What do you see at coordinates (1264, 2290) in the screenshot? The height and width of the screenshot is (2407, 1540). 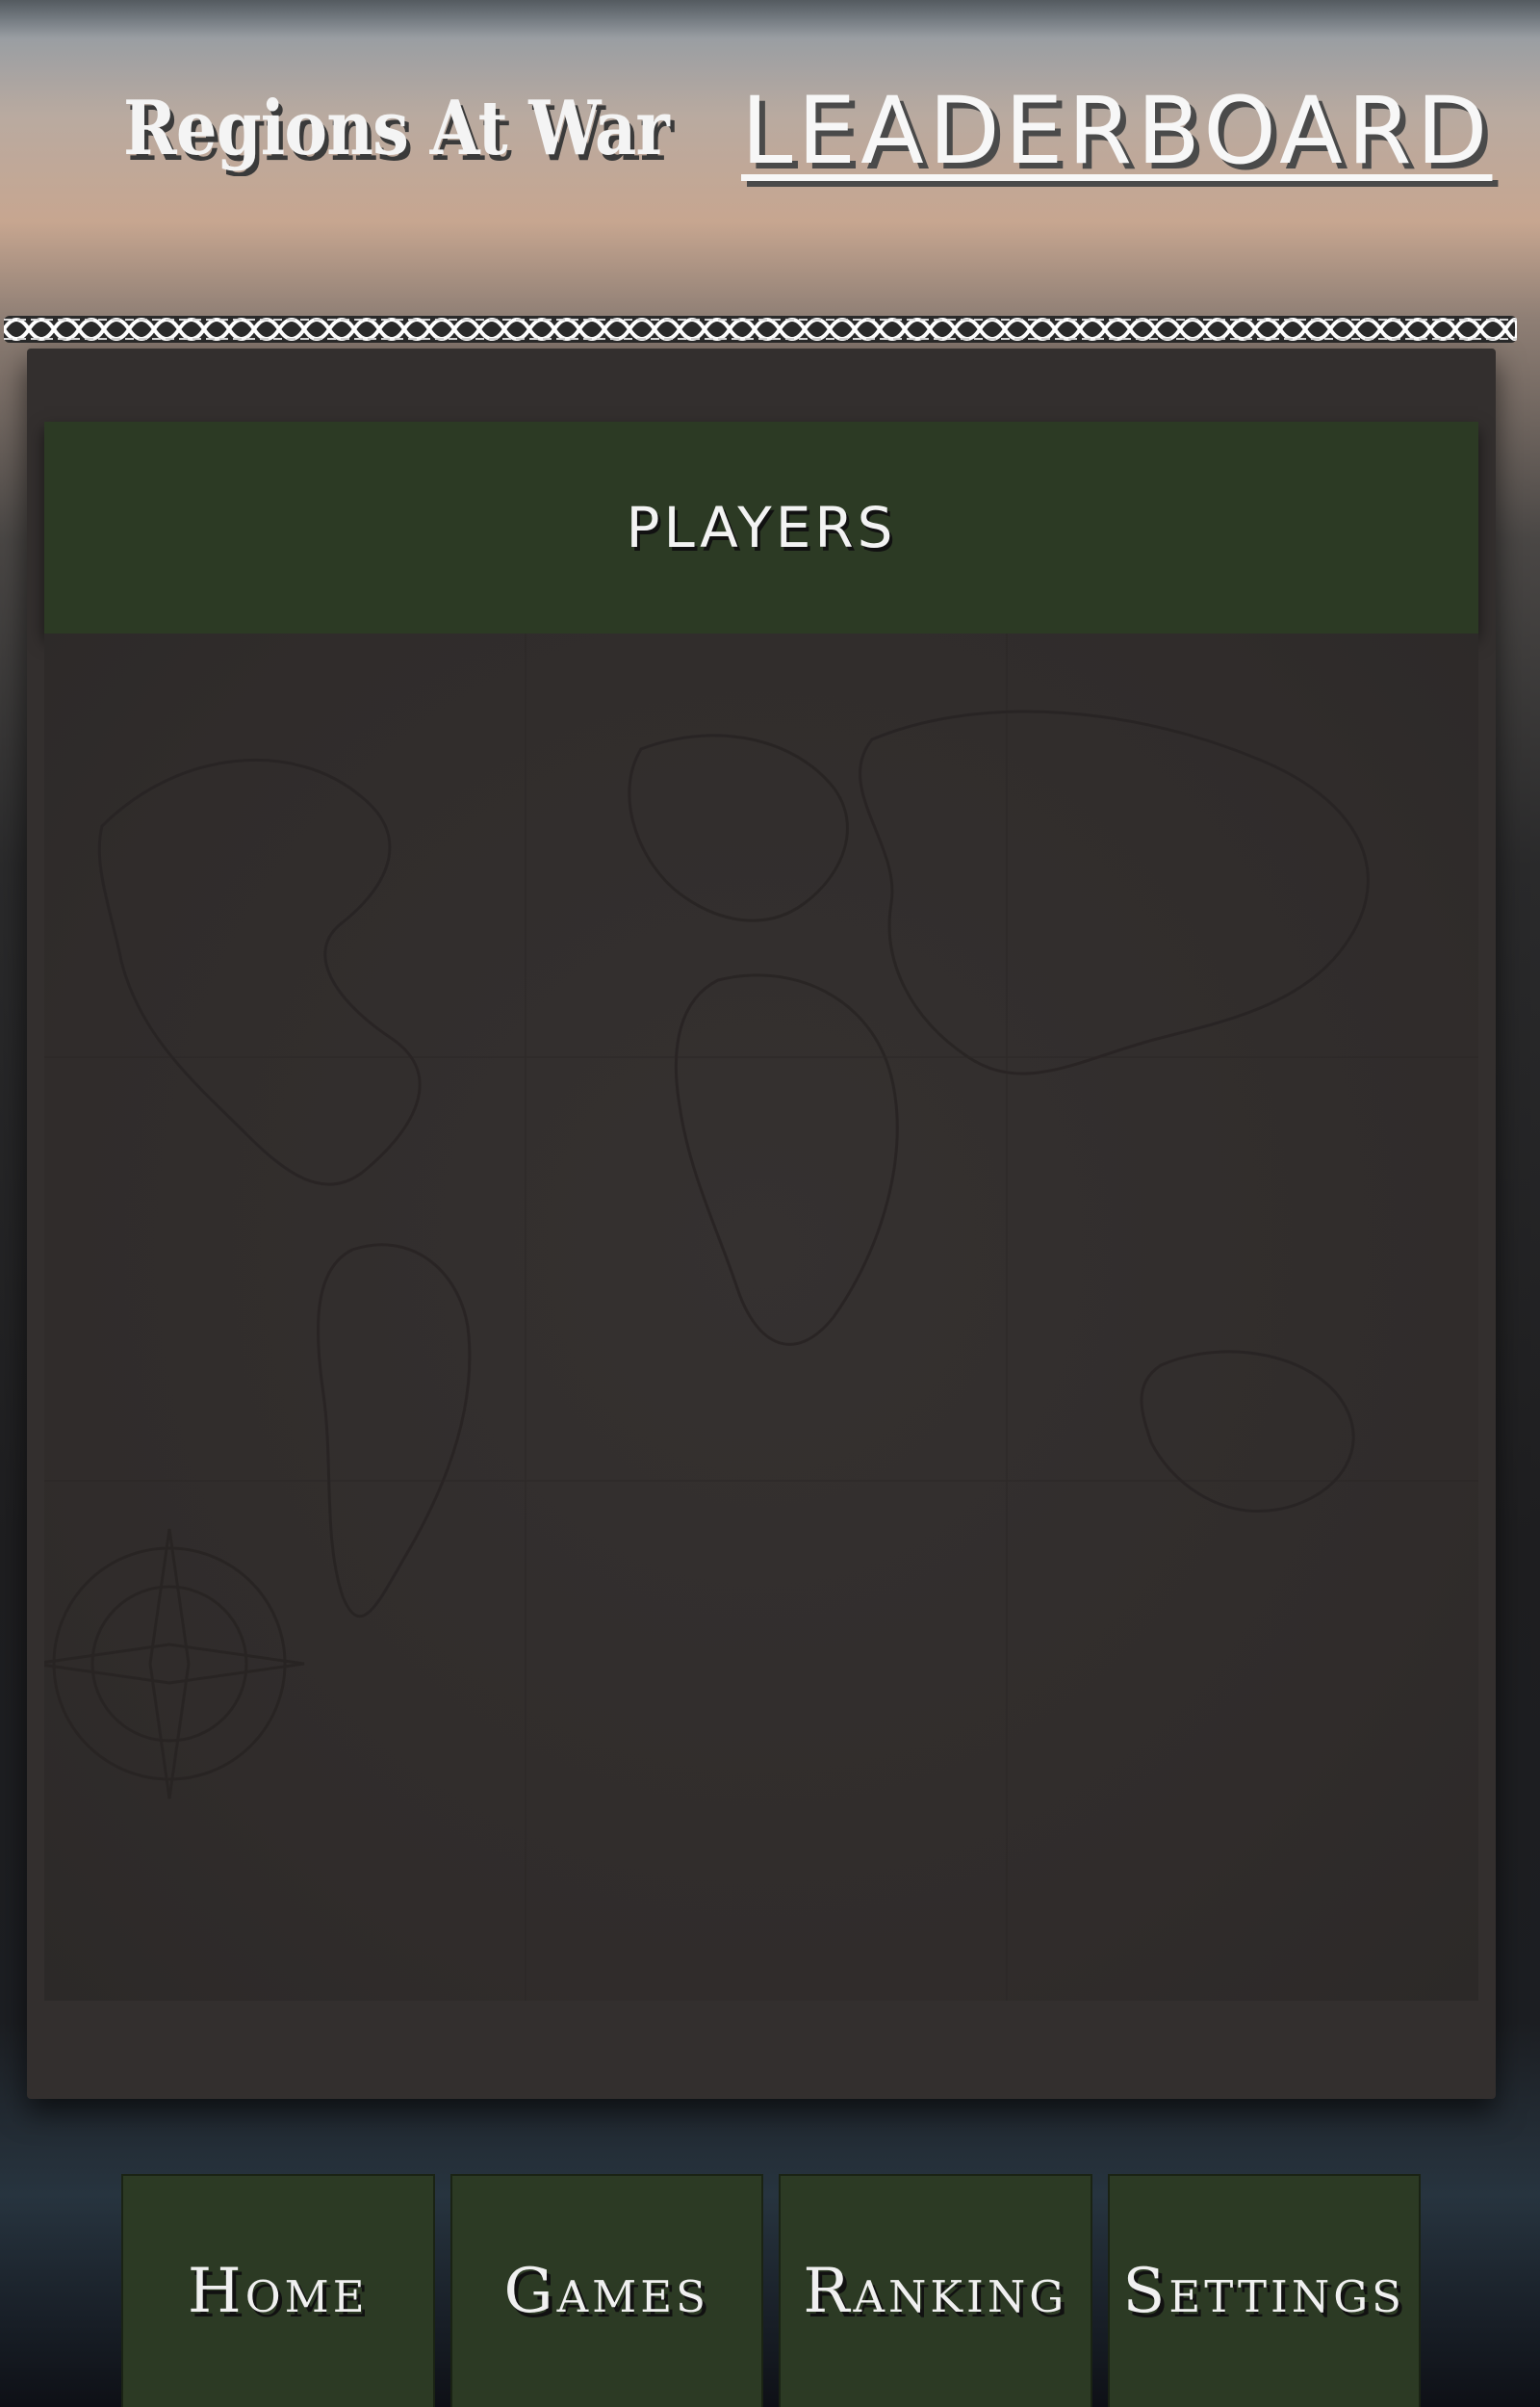 I see `nav-settings-button: Settings` at bounding box center [1264, 2290].